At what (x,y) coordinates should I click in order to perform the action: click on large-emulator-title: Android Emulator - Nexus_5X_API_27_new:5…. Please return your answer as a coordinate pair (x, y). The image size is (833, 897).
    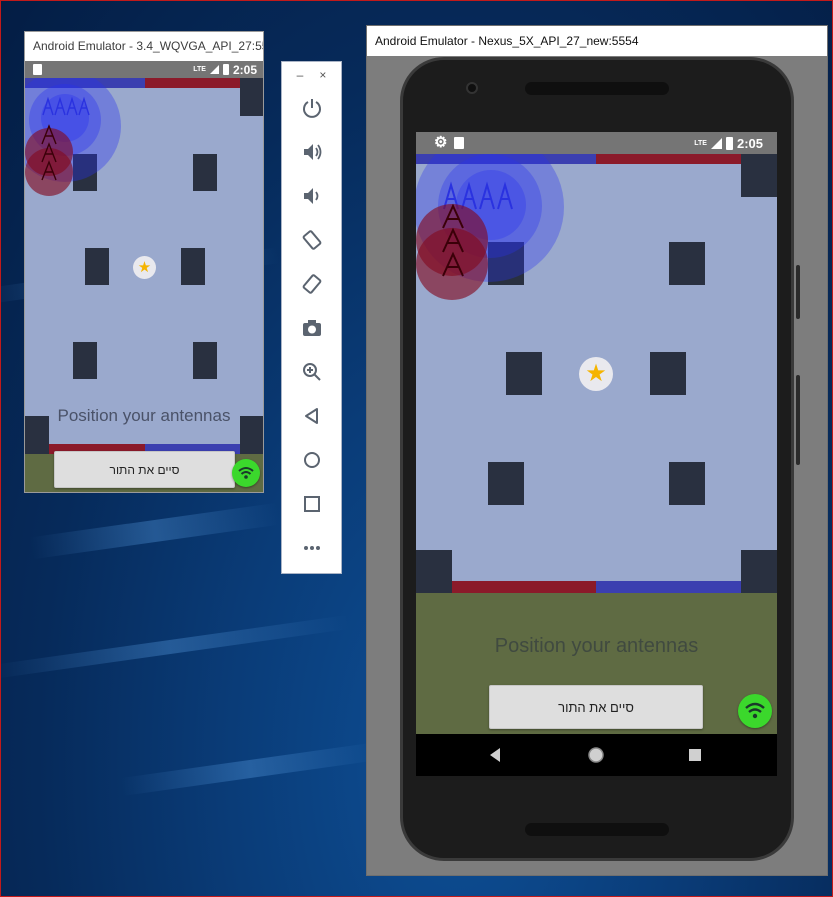
    Looking at the image, I should click on (597, 41).